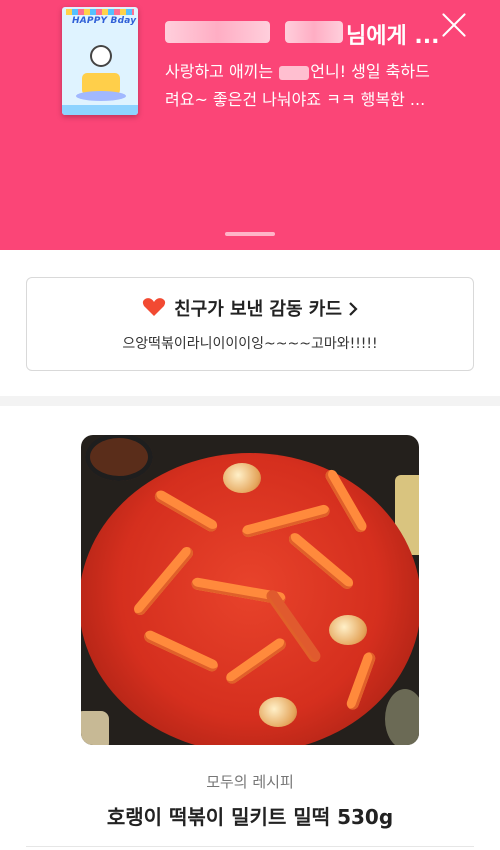 Image resolution: width=500 pixels, height=850 pixels. I want to click on puppy-illustration, so click(101, 56).